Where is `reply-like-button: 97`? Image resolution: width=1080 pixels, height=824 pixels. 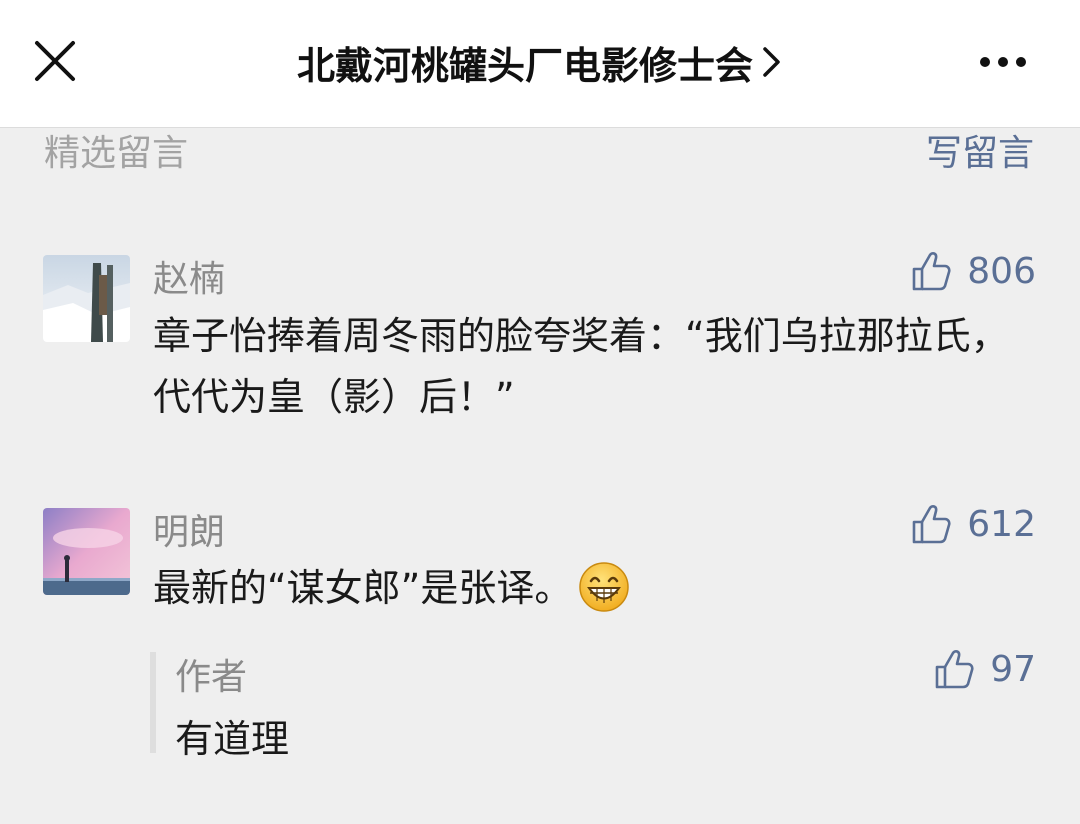 reply-like-button: 97 is located at coordinates (985, 669).